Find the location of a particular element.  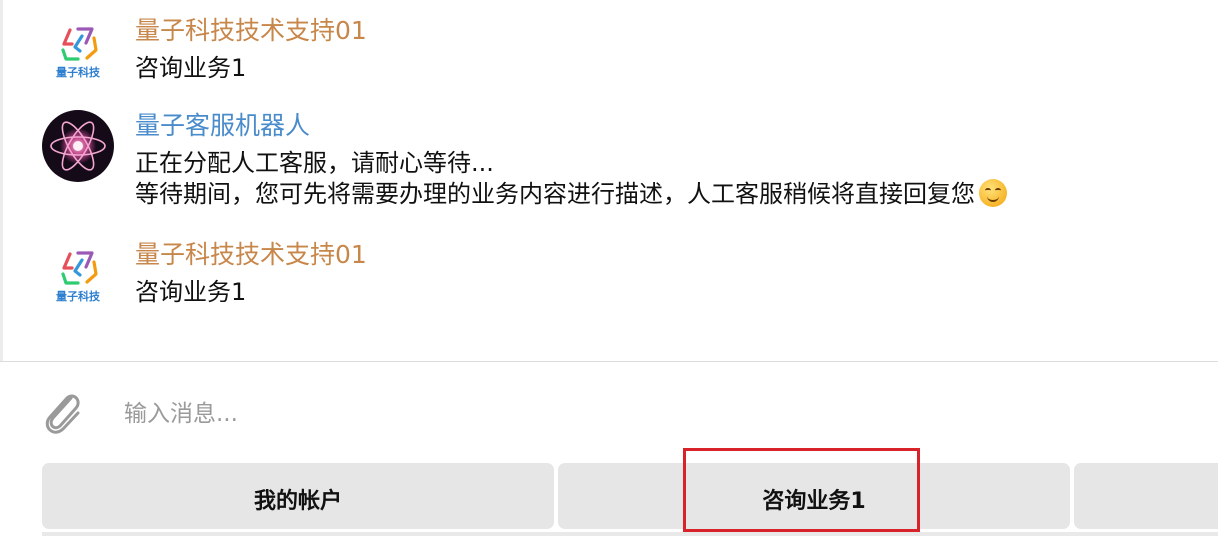

keyboard-button-label: 咨询业务1 is located at coordinates (814, 501).